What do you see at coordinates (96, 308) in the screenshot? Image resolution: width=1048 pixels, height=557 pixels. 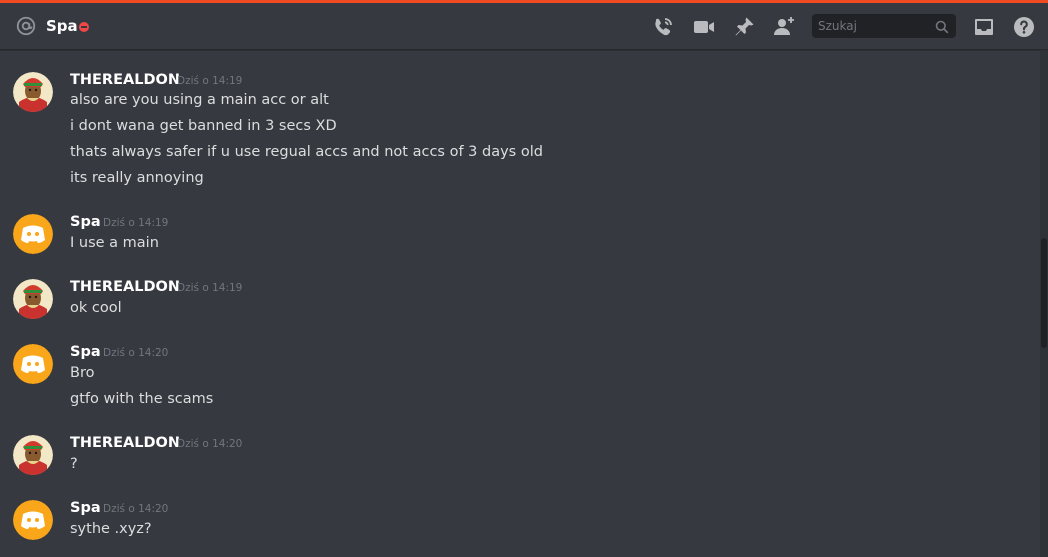 I see `message-text: ok cool` at bounding box center [96, 308].